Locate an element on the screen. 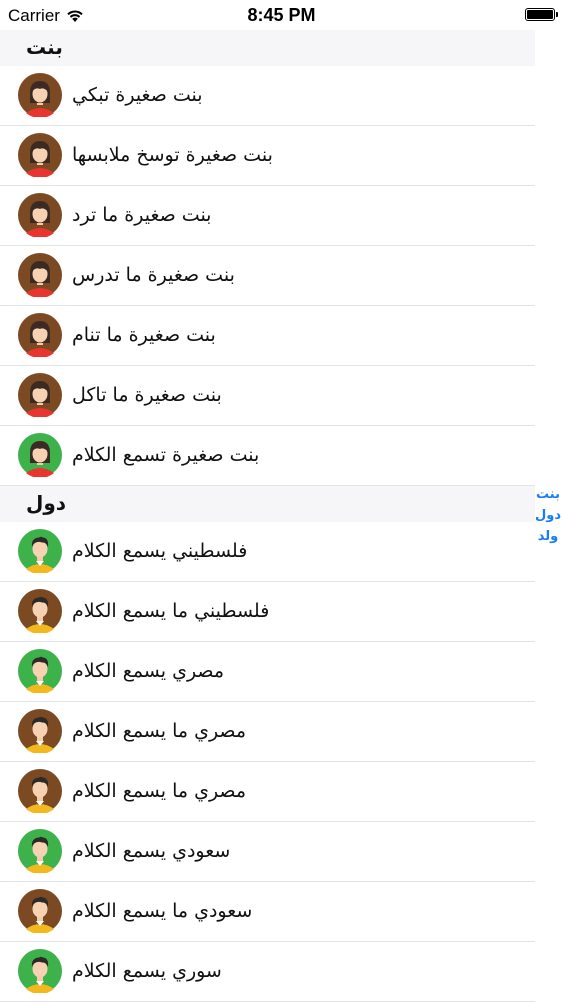  index-item: ولد is located at coordinates (548, 536).